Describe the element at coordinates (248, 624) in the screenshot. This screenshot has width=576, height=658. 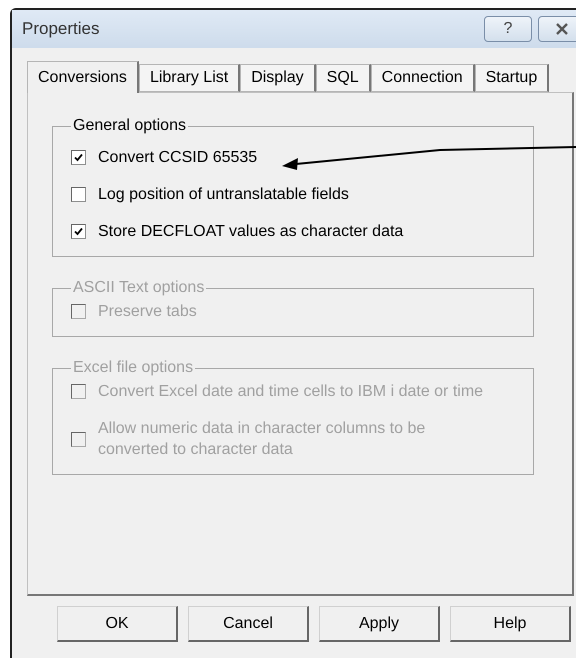
I see `dialog-button: Cancel` at that location.